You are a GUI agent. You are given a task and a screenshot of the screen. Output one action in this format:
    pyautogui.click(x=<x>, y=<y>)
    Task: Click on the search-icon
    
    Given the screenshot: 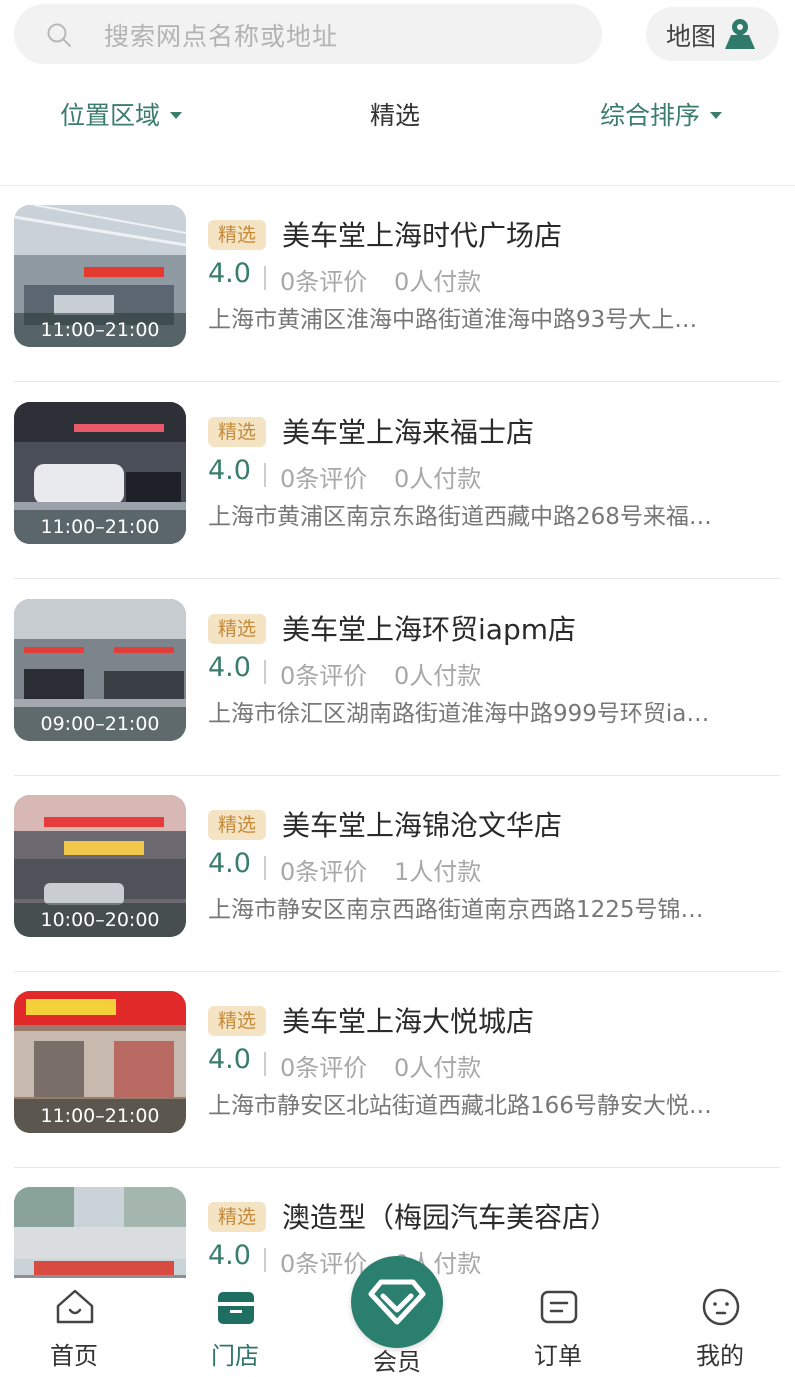 What is the action you would take?
    pyautogui.click(x=59, y=35)
    